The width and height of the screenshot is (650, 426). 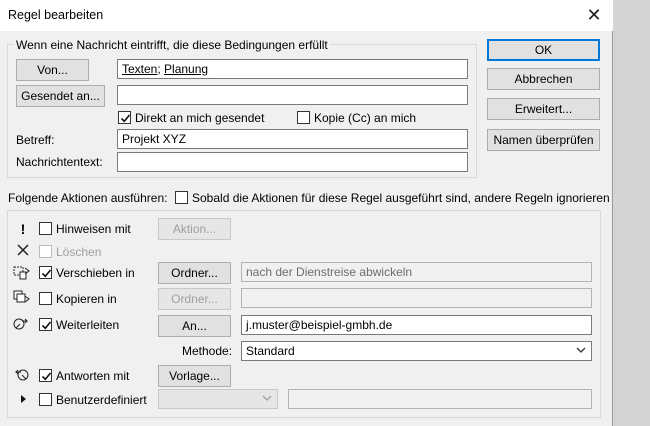 I want to click on delete-checkbox, so click(x=45, y=251).